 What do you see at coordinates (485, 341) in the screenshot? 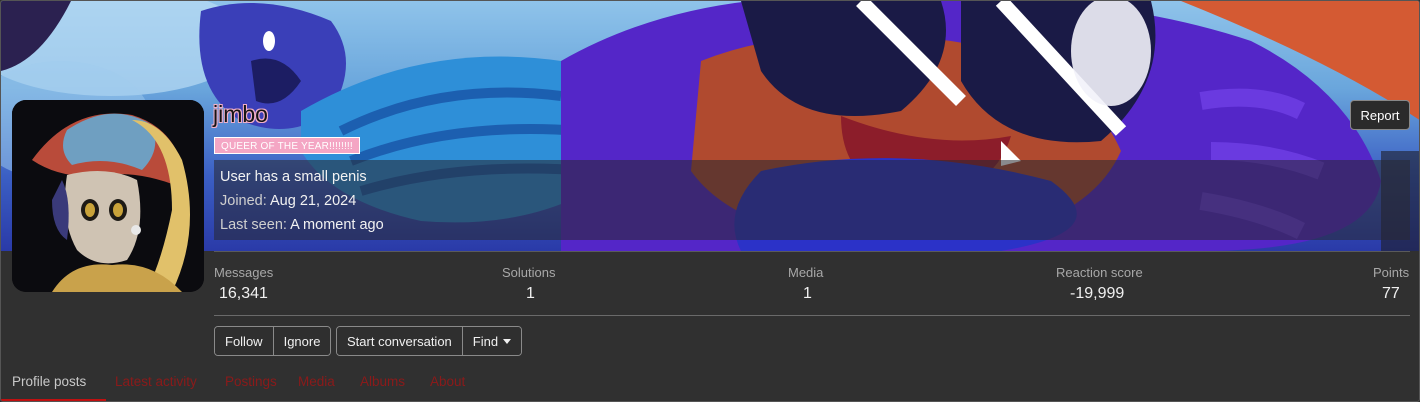
I see `find-label: Find` at bounding box center [485, 341].